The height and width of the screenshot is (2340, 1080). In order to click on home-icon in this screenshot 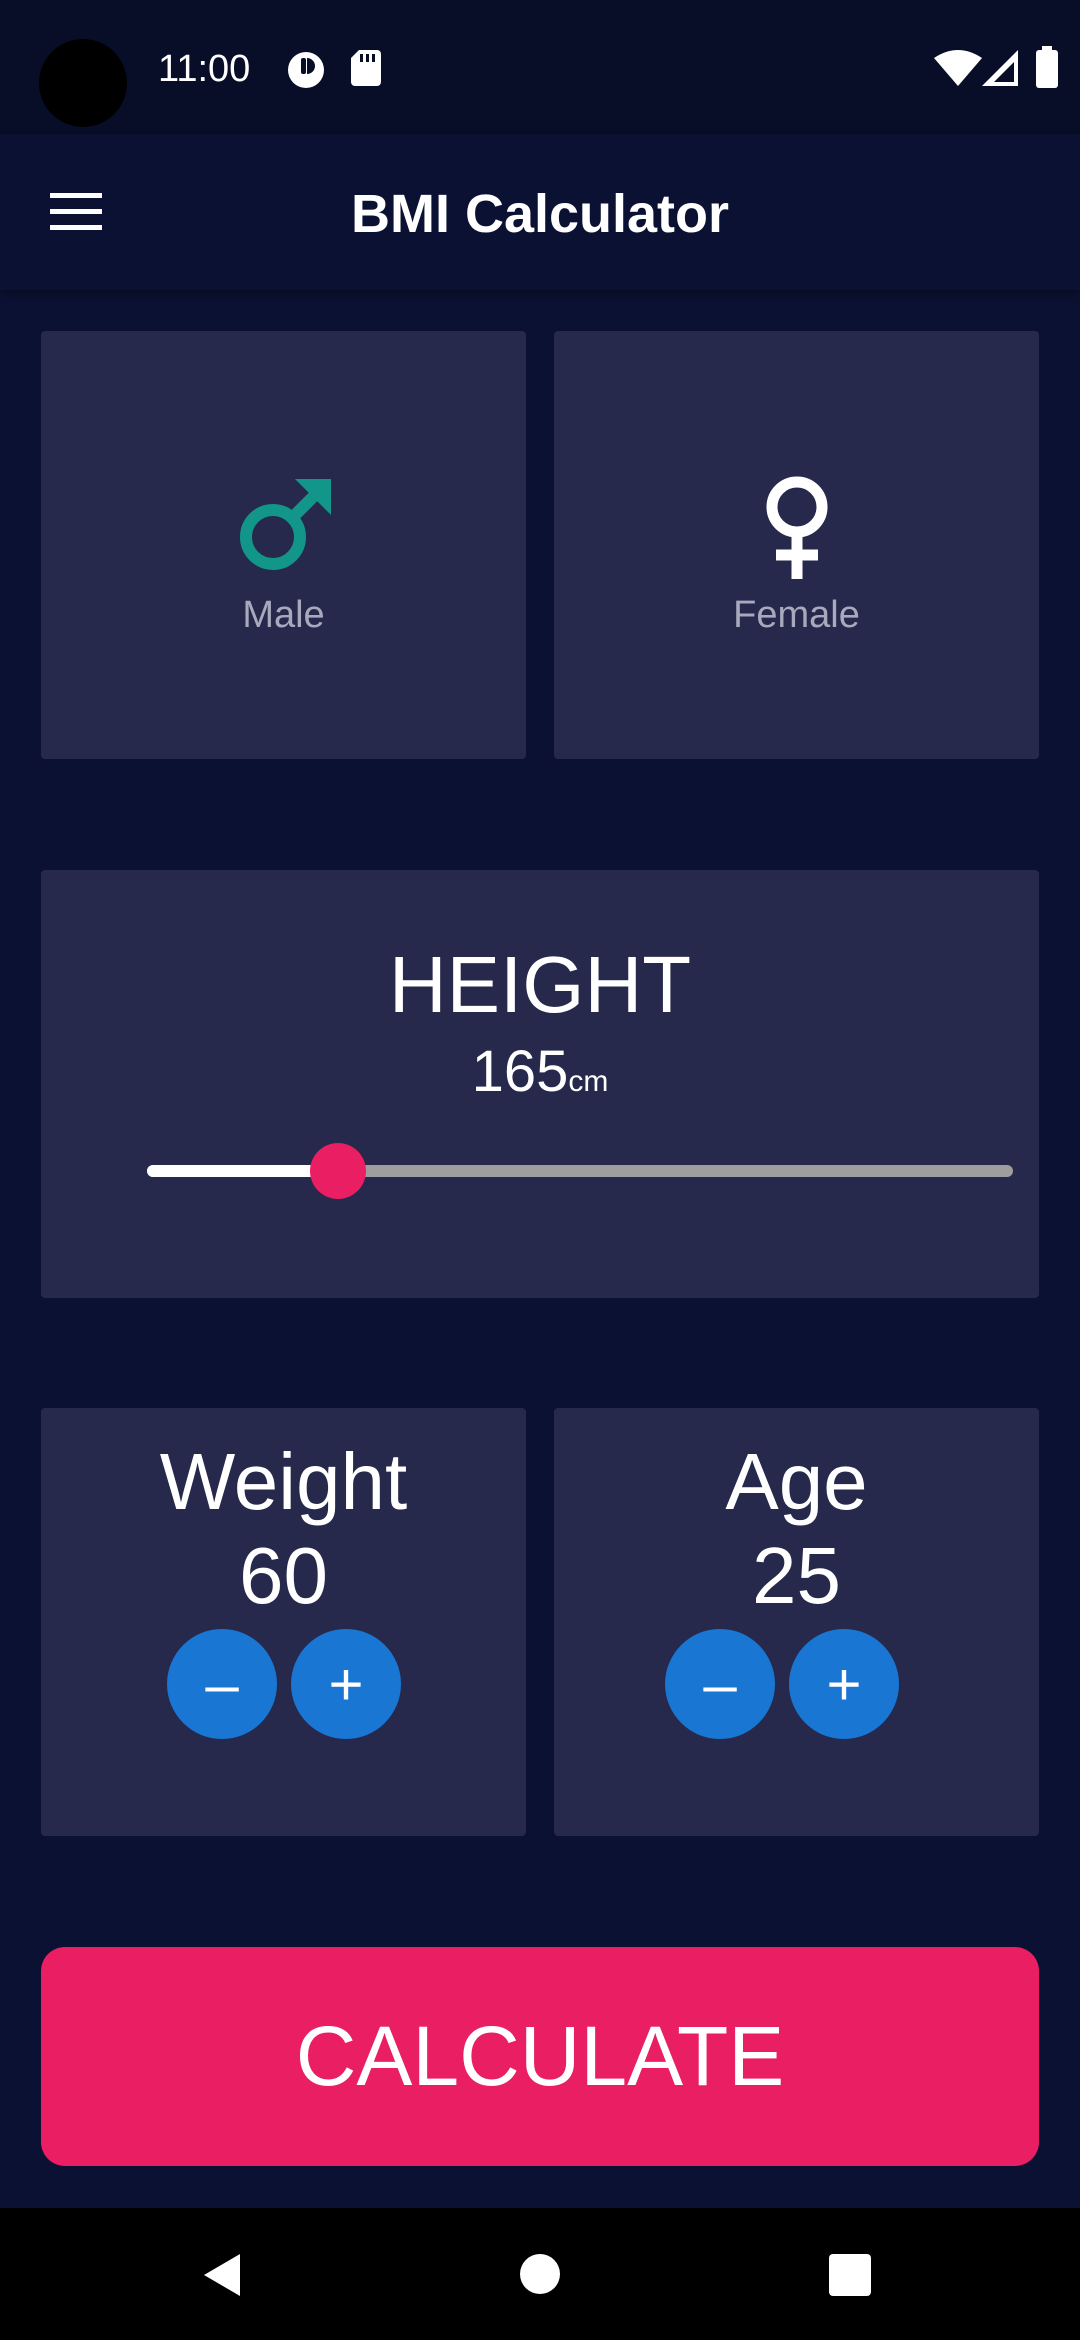, I will do `click(540, 2276)`.